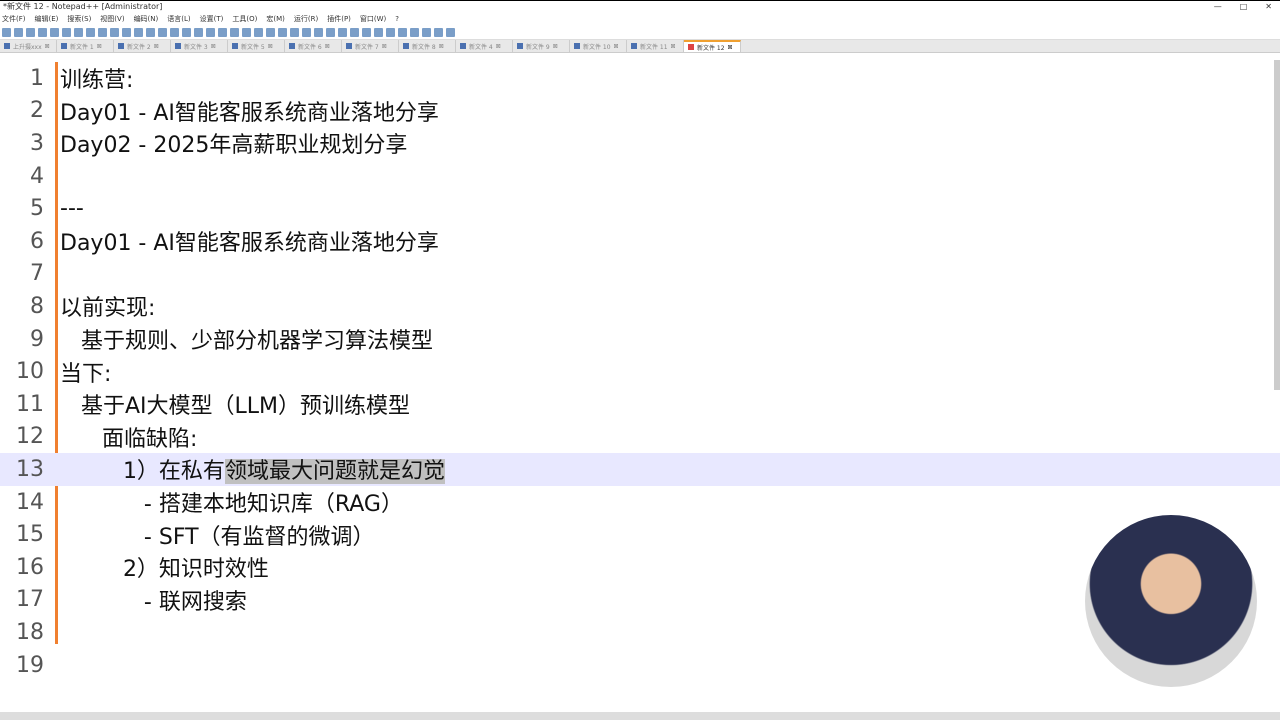 This screenshot has height=720, width=1280. I want to click on editor-line: 12 面临缺陷:, so click(640, 437).